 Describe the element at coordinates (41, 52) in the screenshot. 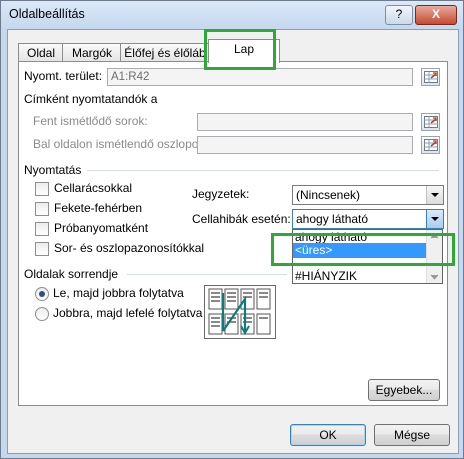

I see `tab-page: Oldal` at that location.